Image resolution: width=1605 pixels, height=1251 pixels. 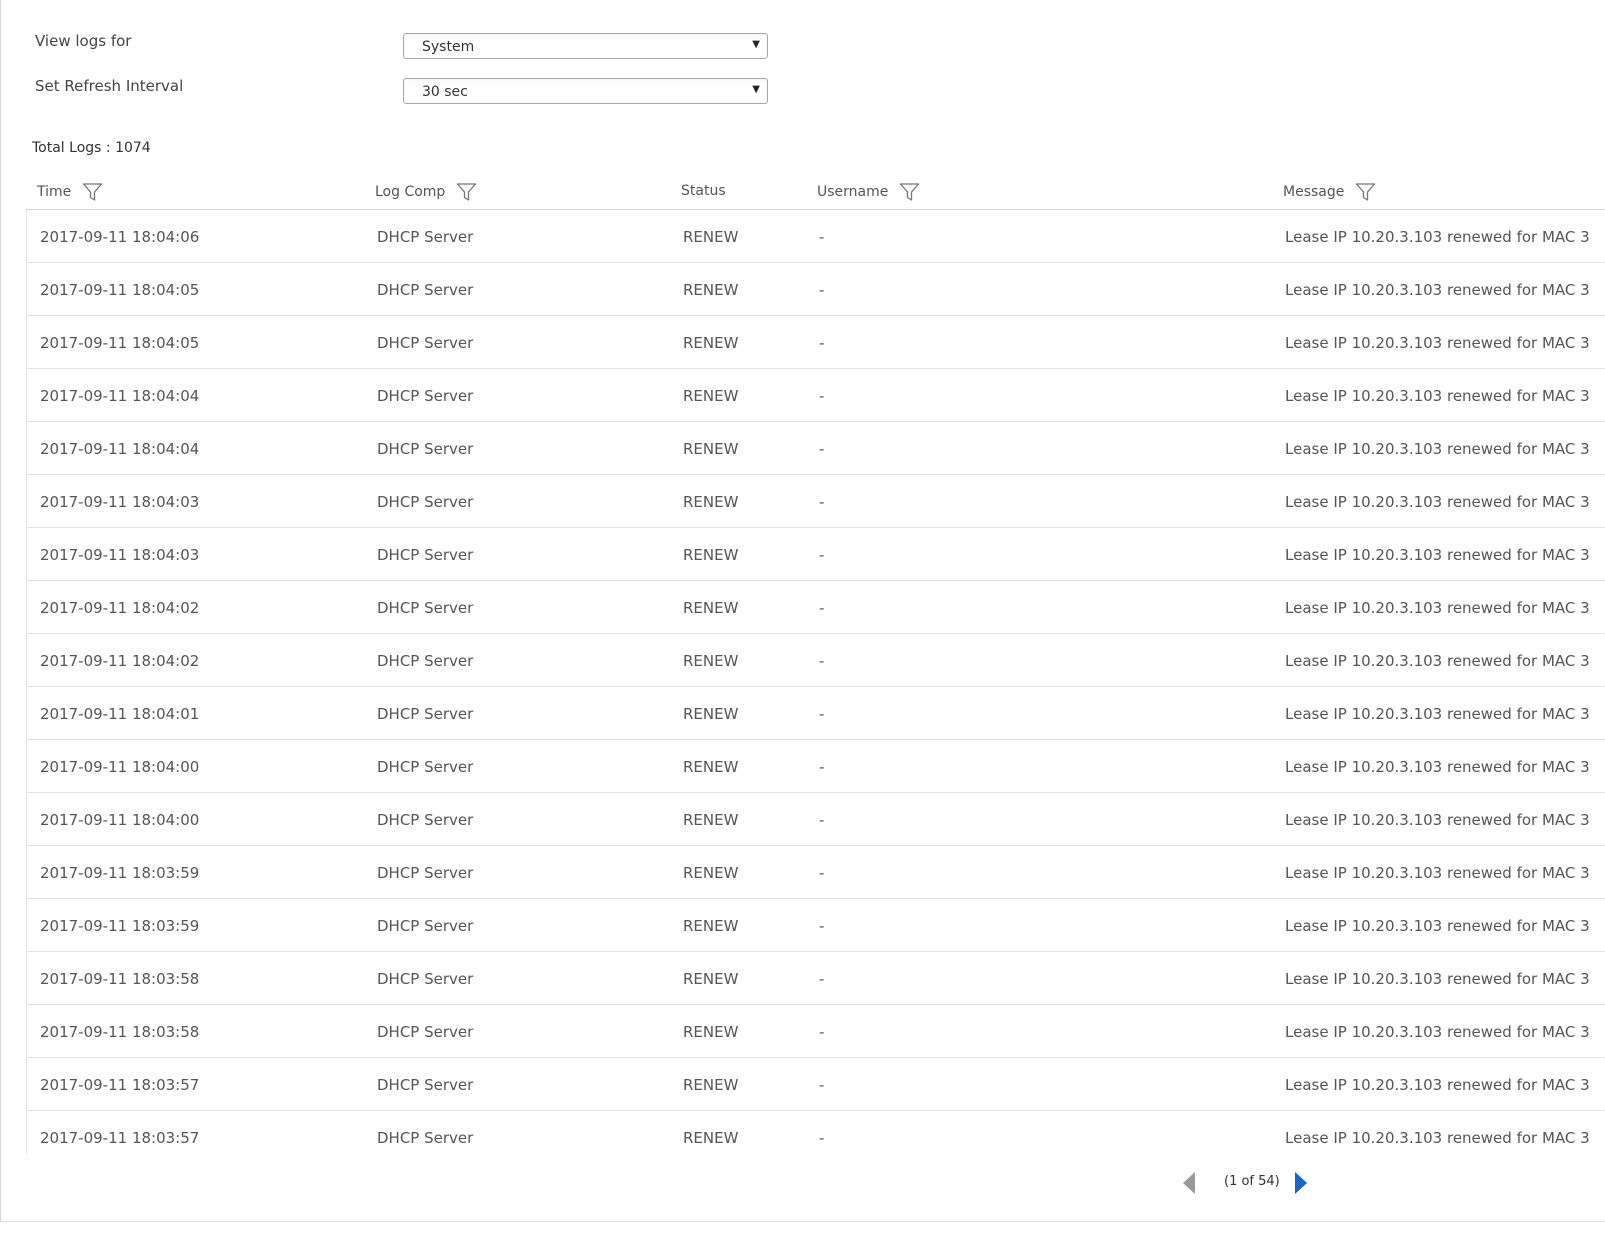 I want to click on content-border-left, so click(x=0, y=611).